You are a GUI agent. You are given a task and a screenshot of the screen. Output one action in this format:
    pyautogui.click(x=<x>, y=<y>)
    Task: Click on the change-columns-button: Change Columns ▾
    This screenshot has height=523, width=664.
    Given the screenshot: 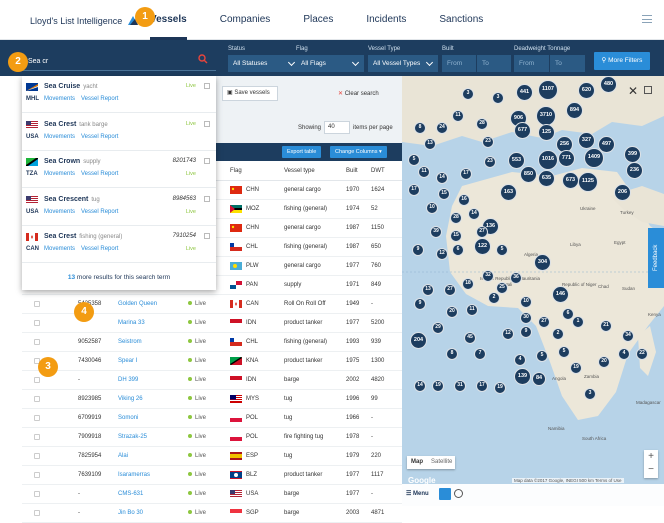 What is the action you would take?
    pyautogui.click(x=358, y=152)
    